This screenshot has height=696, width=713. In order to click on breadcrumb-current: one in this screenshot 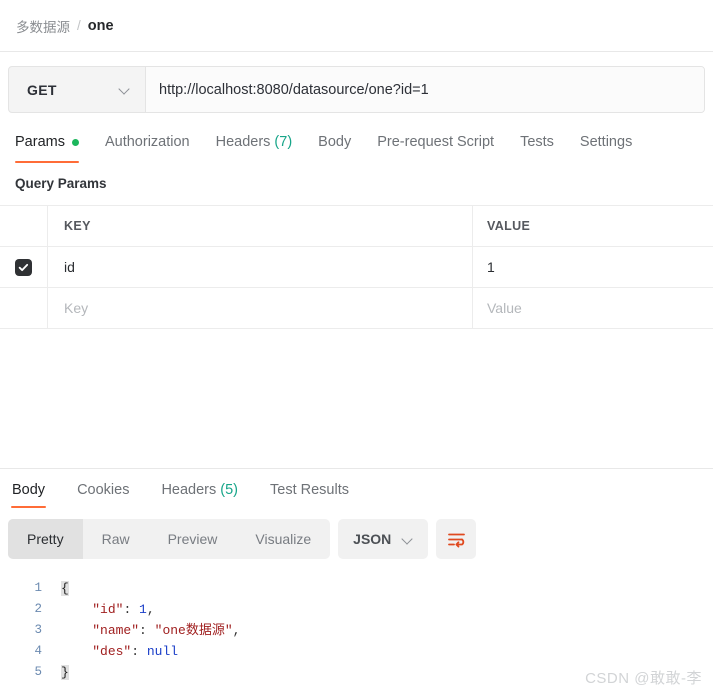, I will do `click(101, 26)`.